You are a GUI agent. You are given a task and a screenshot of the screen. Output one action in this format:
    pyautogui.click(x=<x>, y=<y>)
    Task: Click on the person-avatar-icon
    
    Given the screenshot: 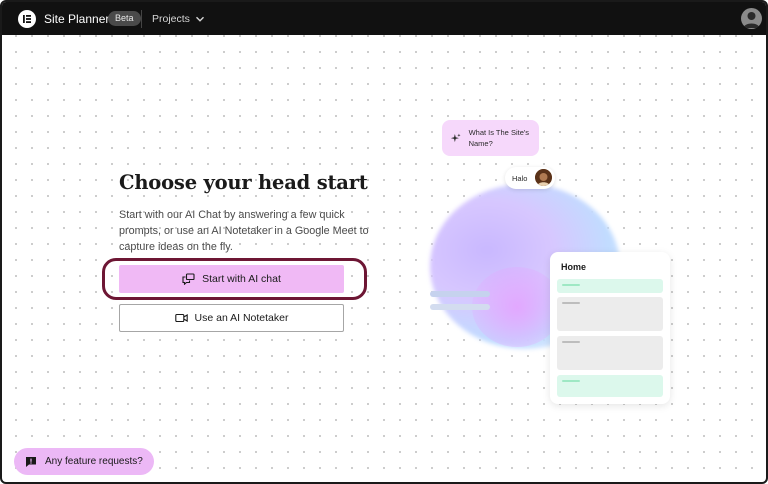 What is the action you would take?
    pyautogui.click(x=543, y=177)
    